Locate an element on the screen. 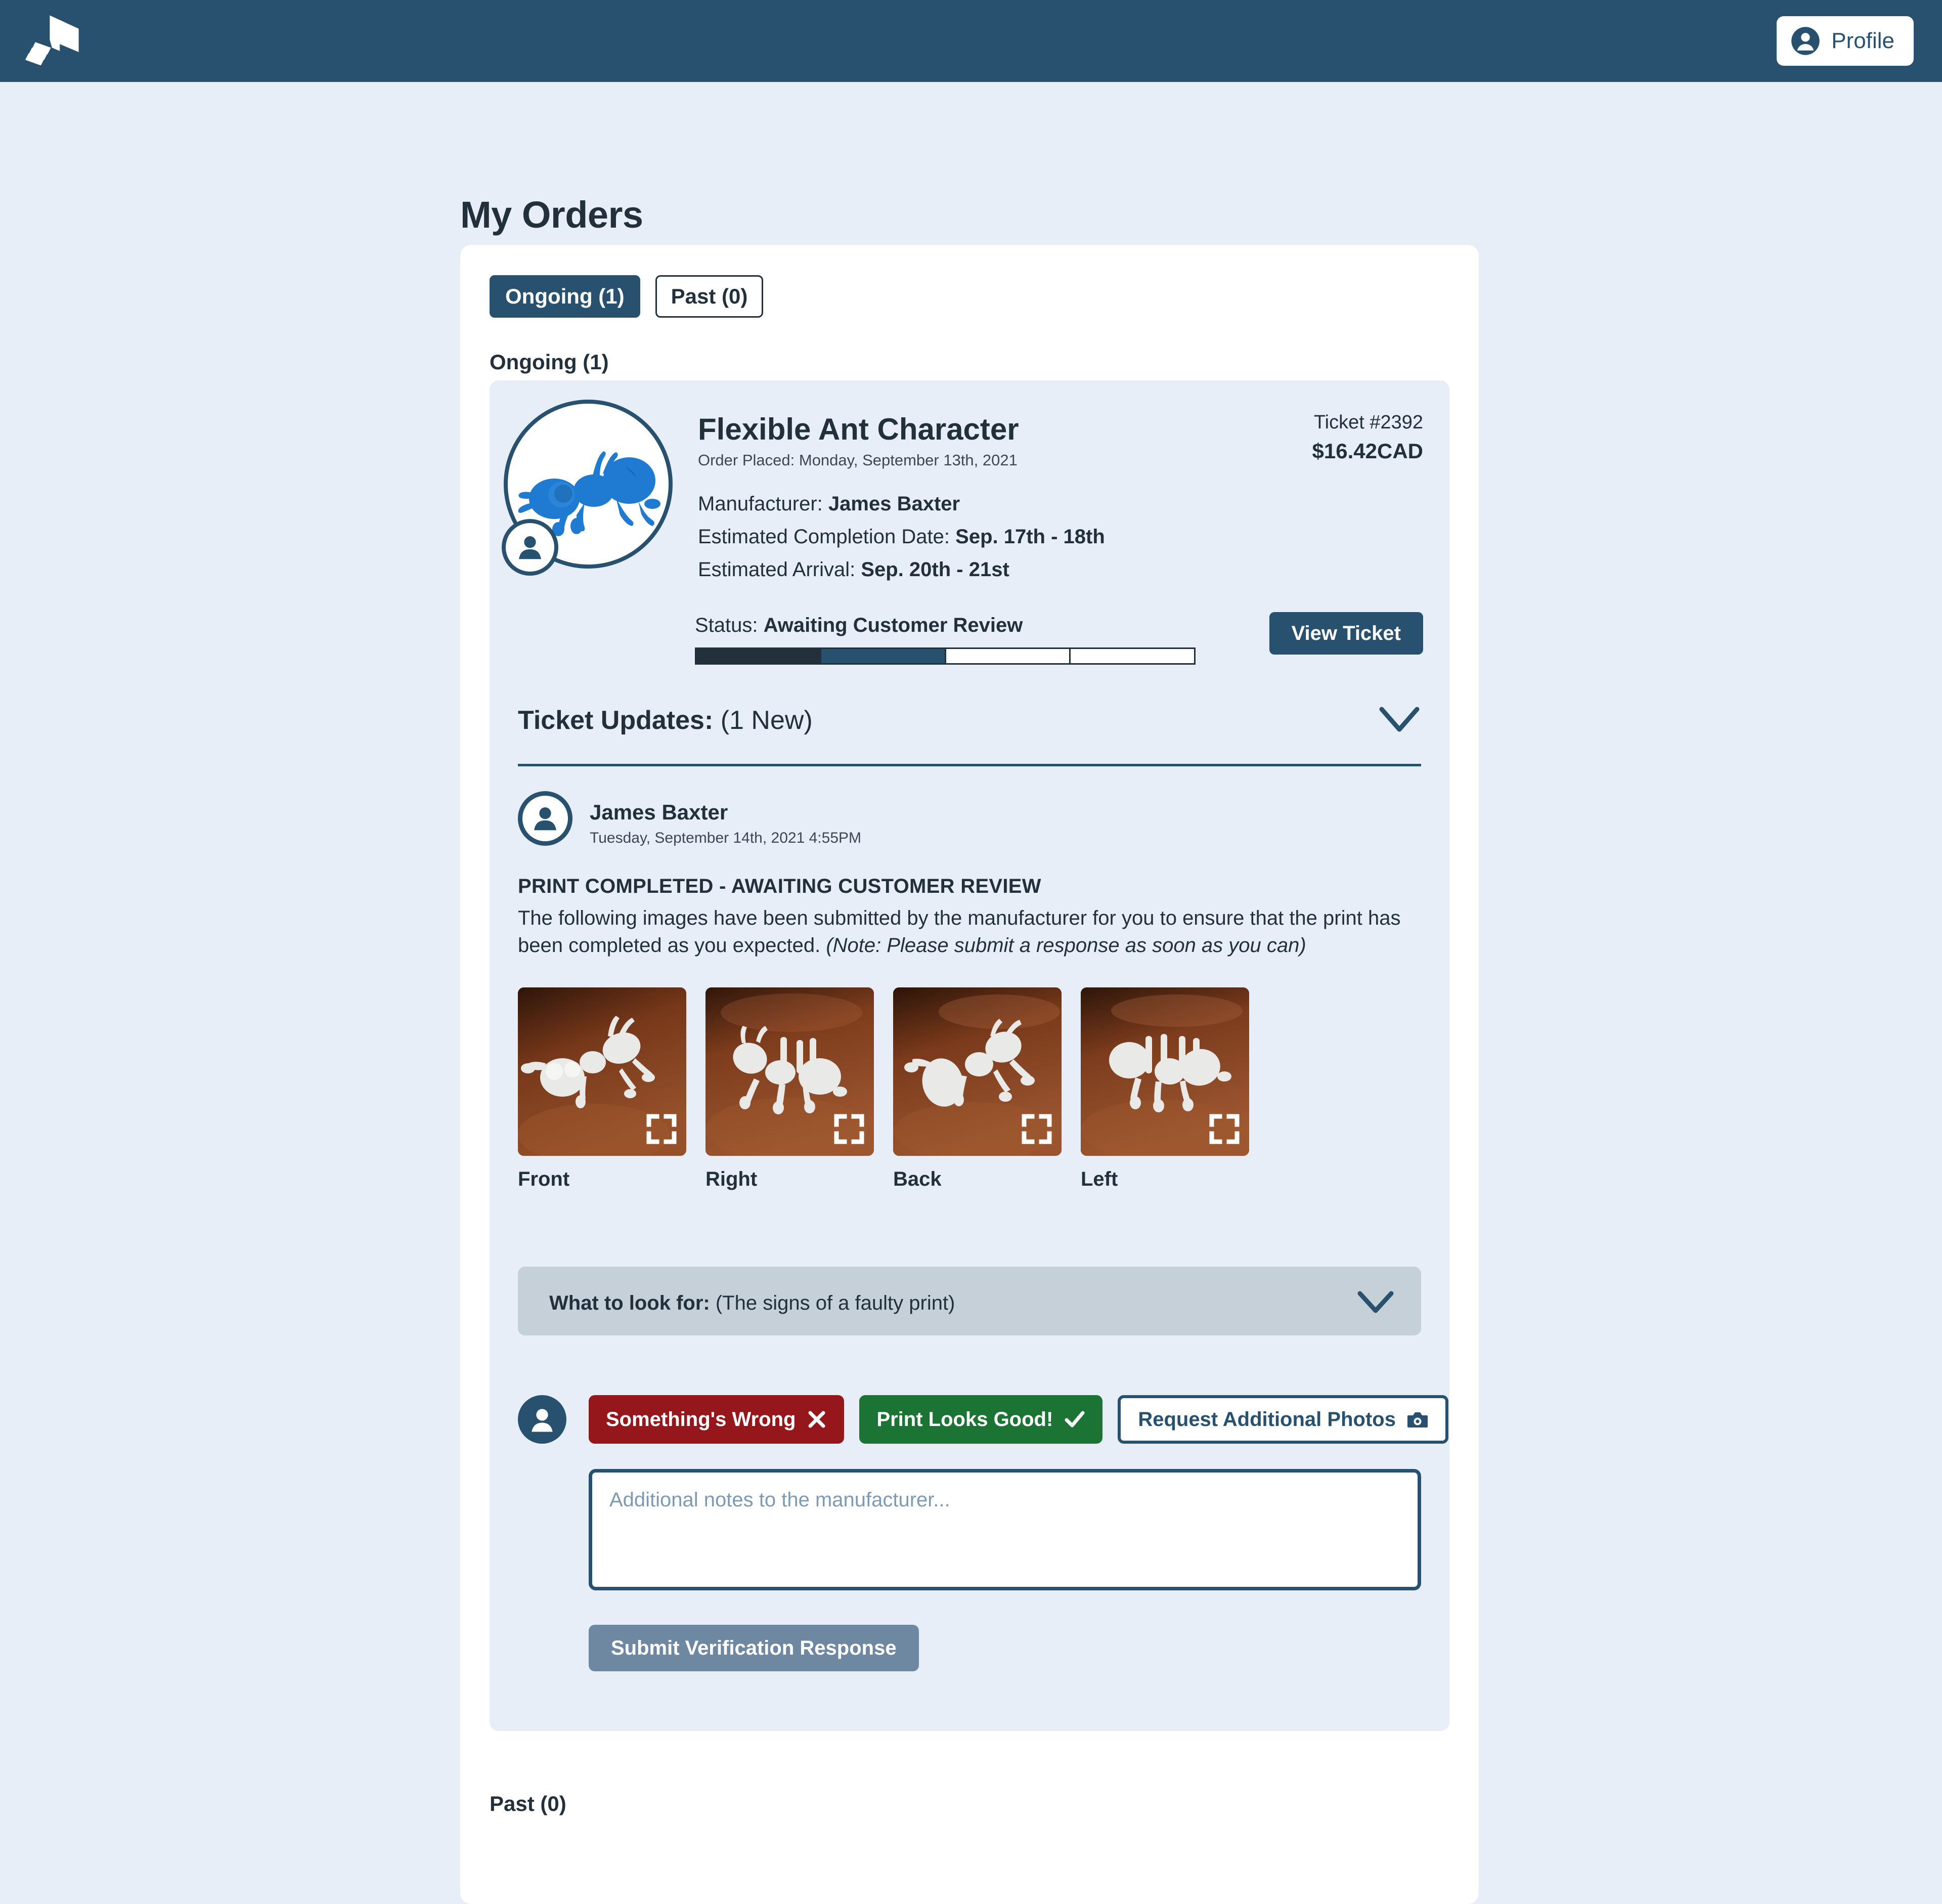 The width and height of the screenshot is (1942, 1904). ticket-updates-header: Ticket Updates: (1 New) is located at coordinates (665, 720).